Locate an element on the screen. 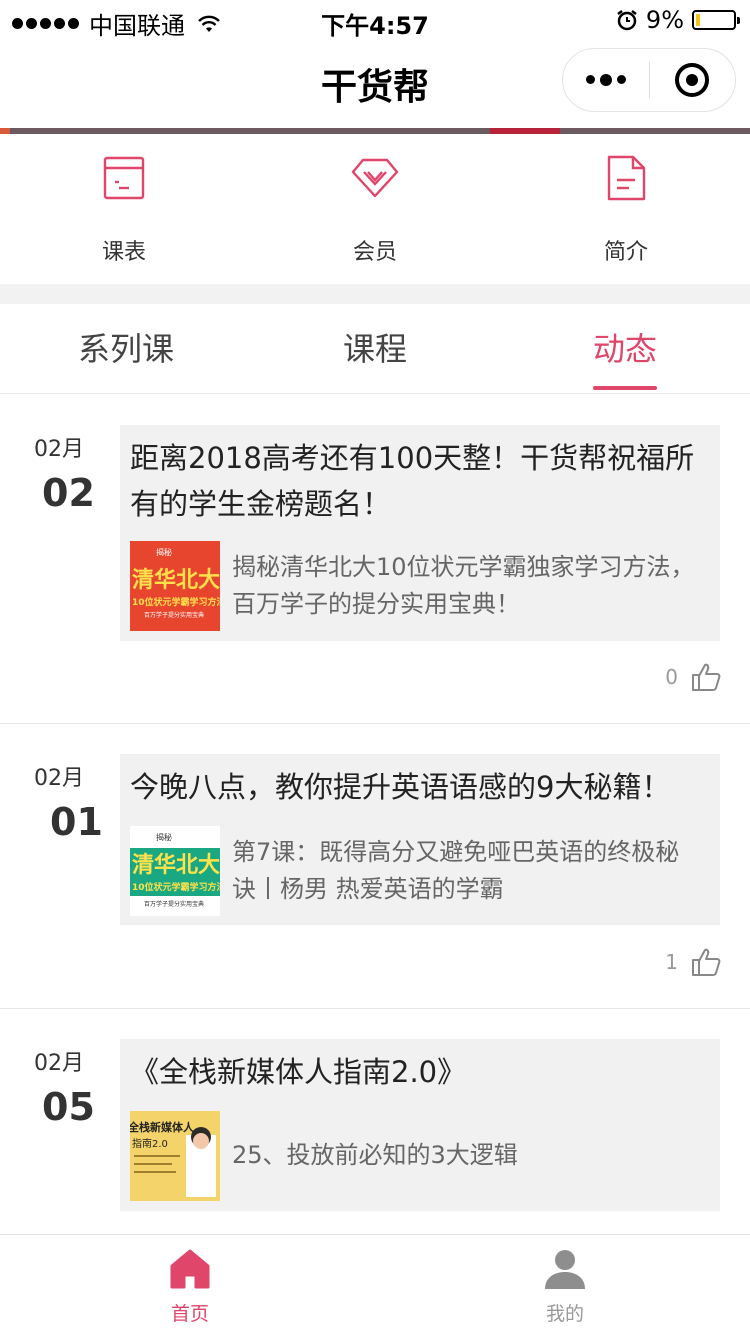 The height and width of the screenshot is (1334, 750). post-description: 第7课：既得高分又避免哑巴英语的终极秘诀丨杨男 热爱英语的学霸 is located at coordinates (456, 870).